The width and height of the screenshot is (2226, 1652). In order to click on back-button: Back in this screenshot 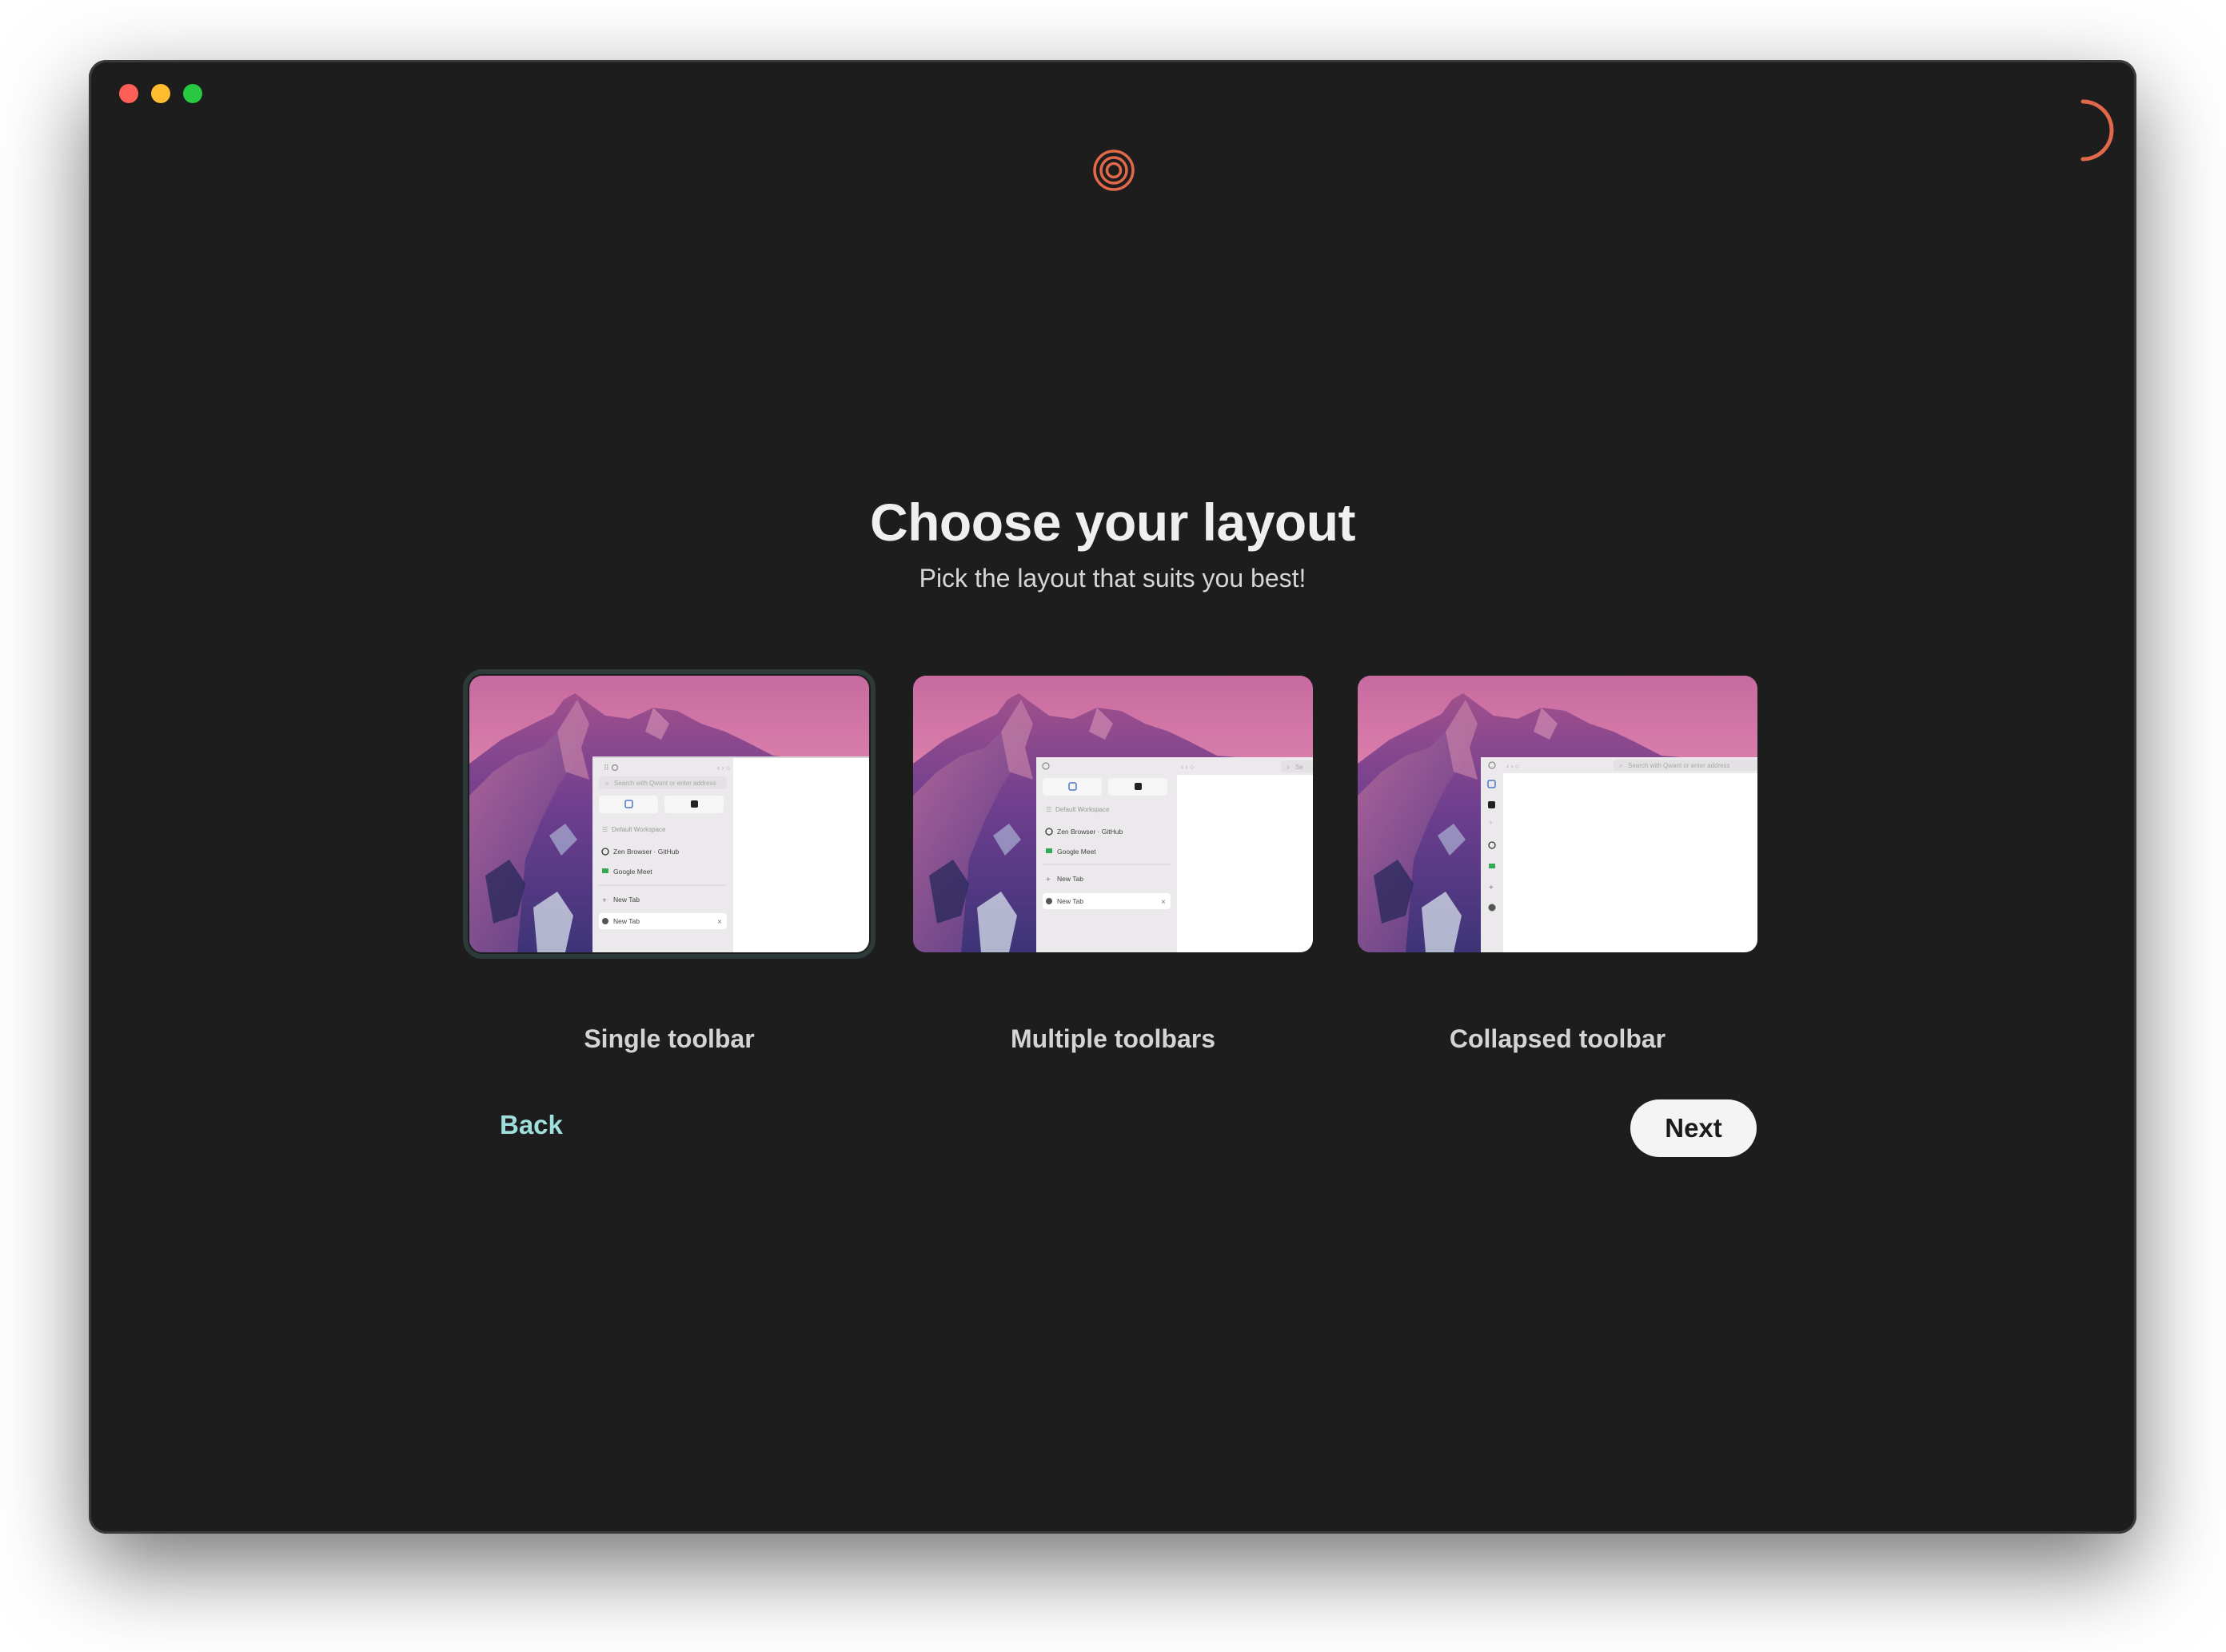, I will do `click(531, 1125)`.